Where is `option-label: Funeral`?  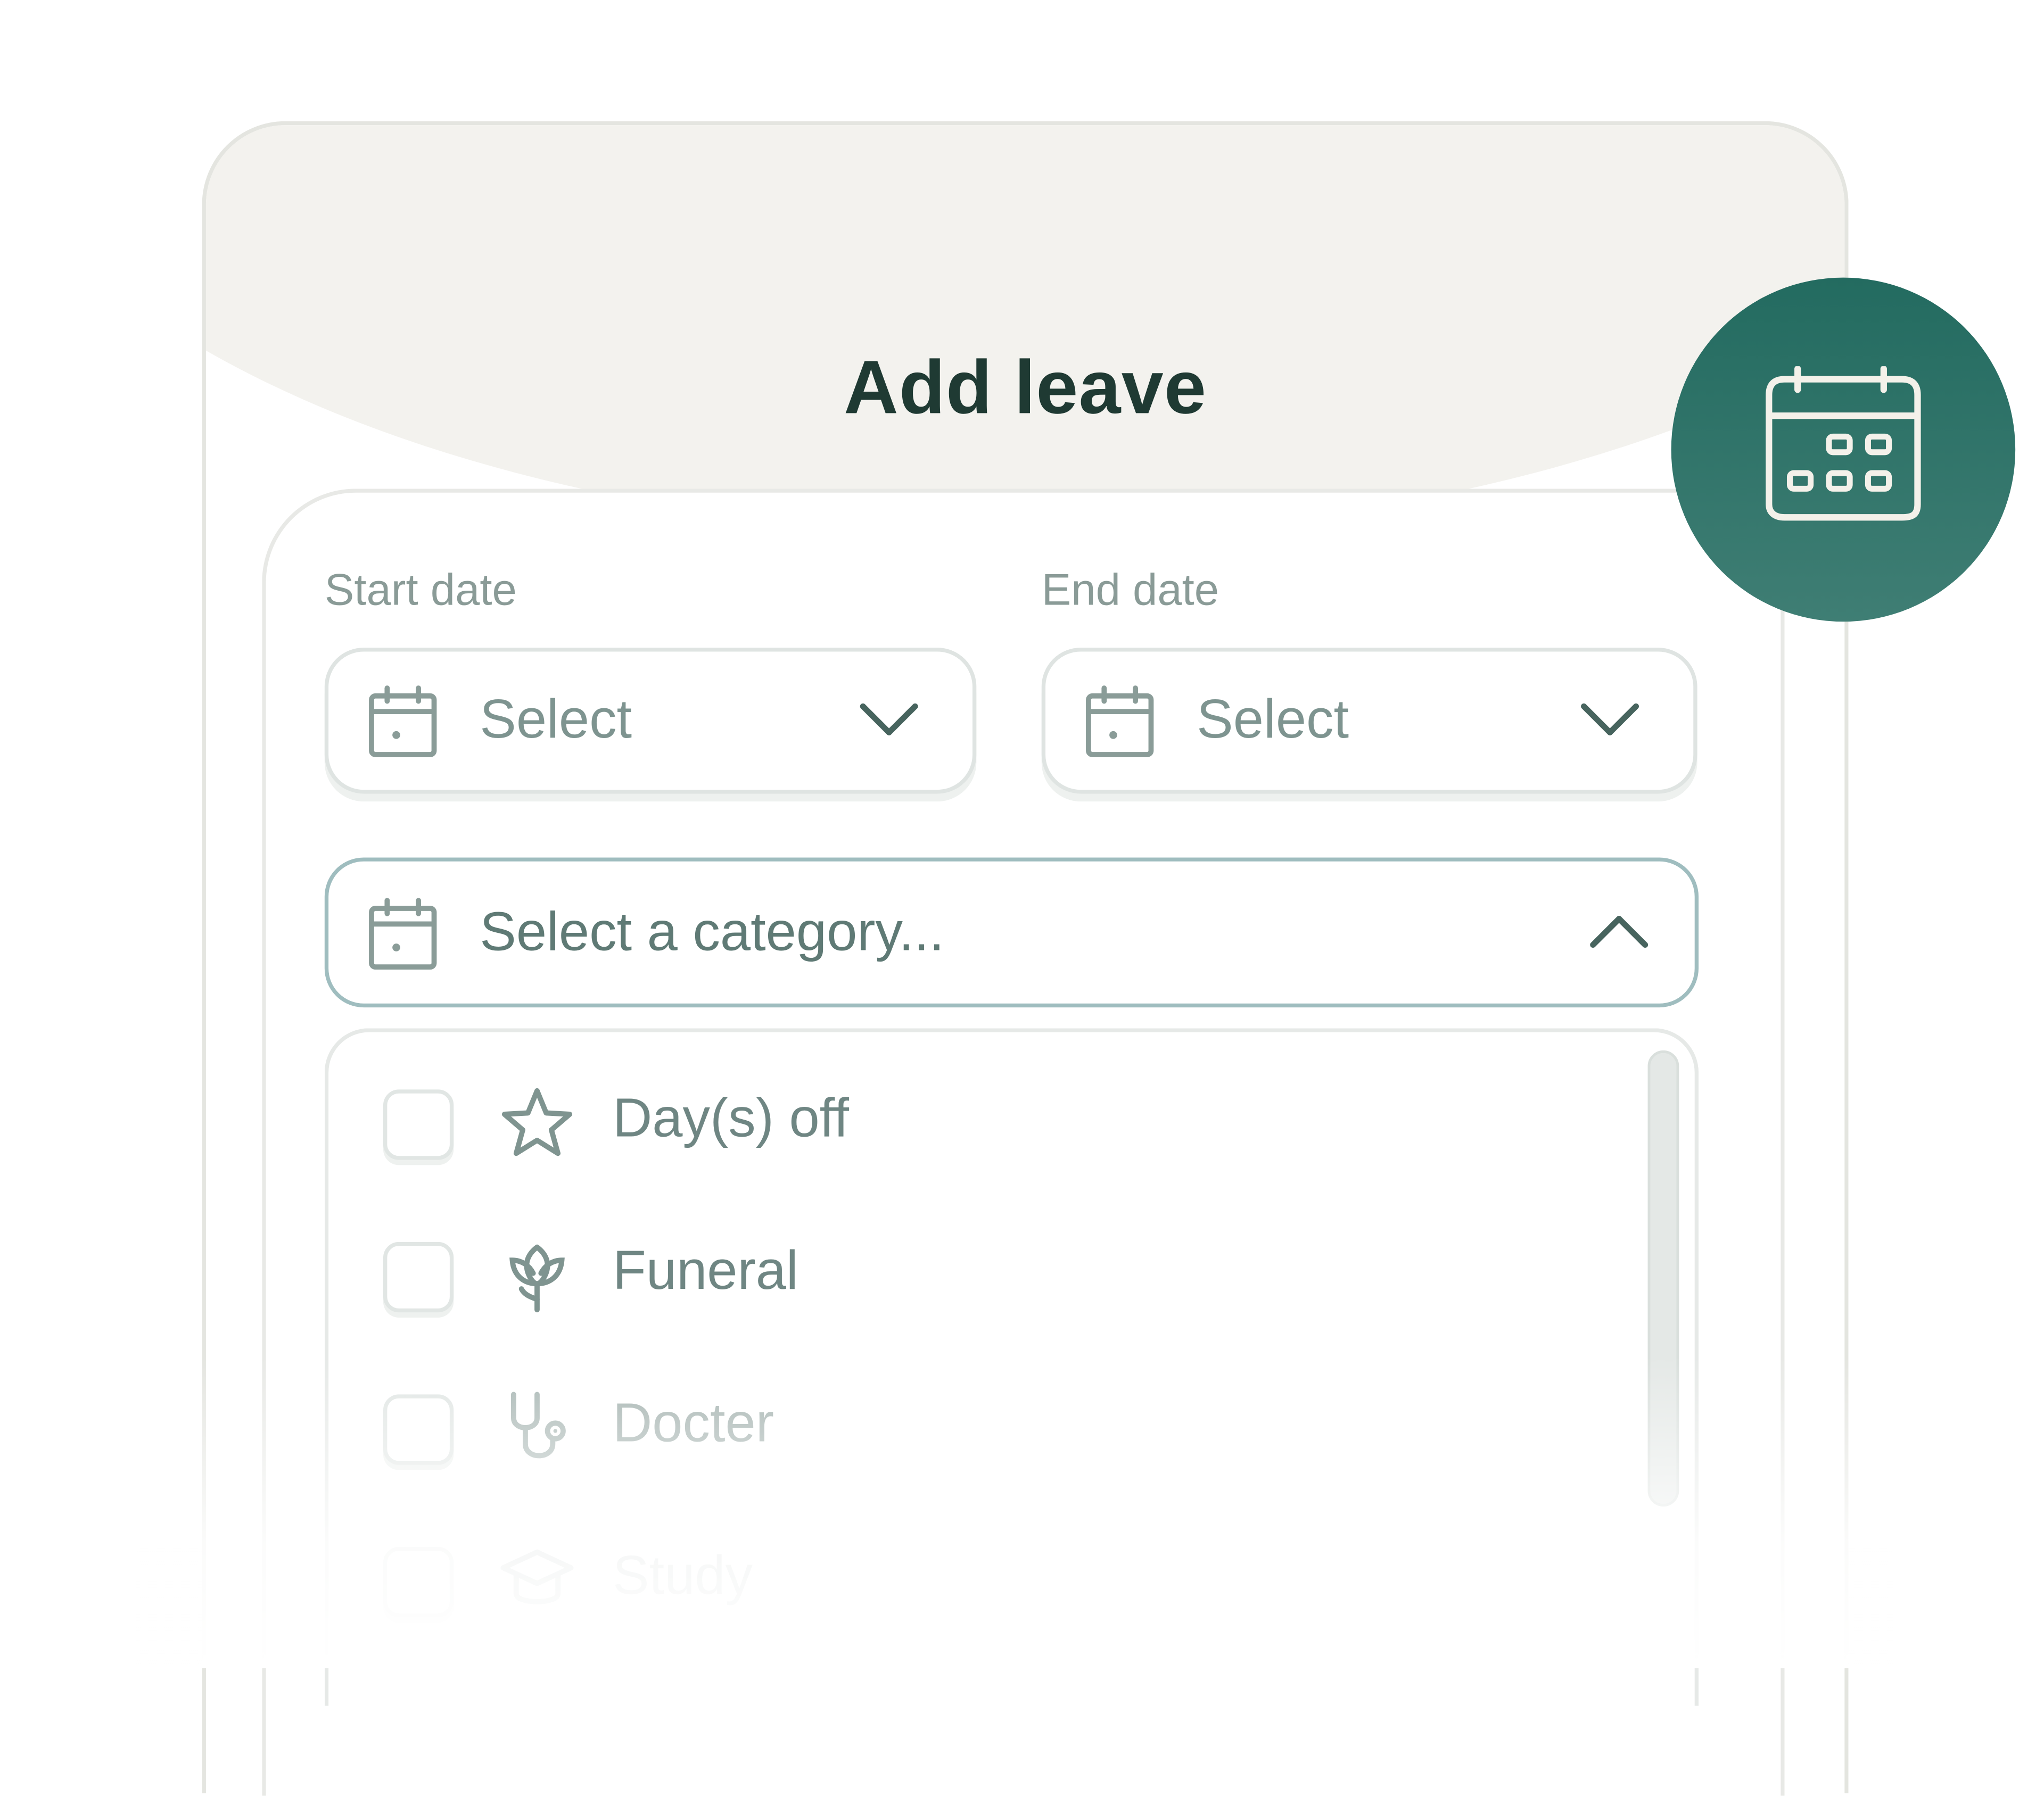
option-label: Funeral is located at coordinates (705, 1270).